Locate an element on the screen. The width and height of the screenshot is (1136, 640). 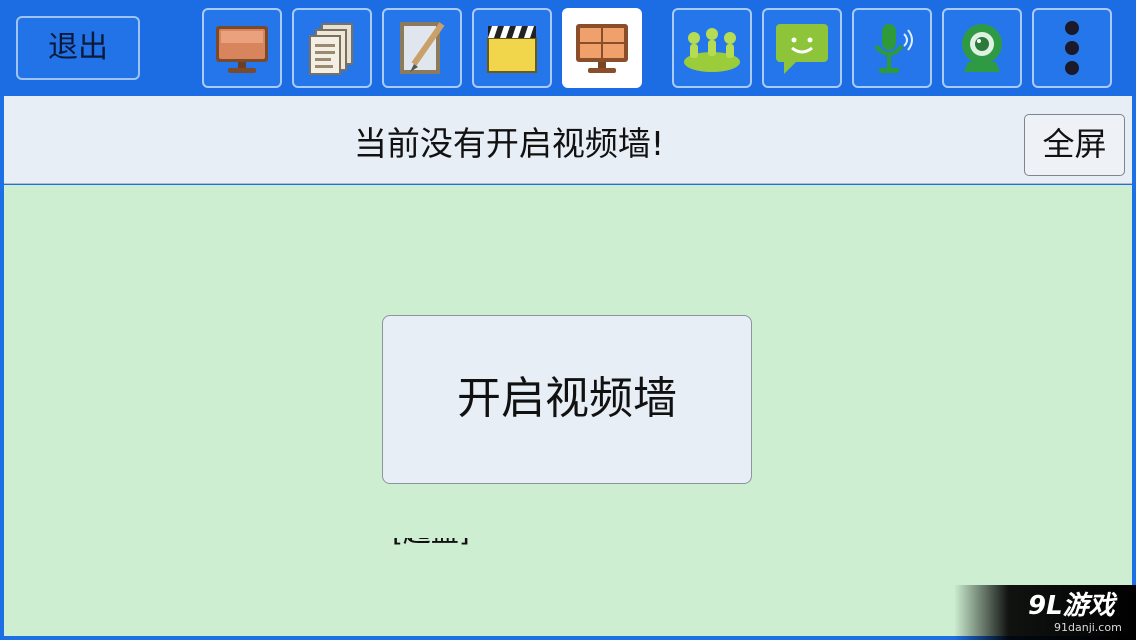
status-bar: 当前没有开启视频墙! 全屏 is located at coordinates (568, 140).